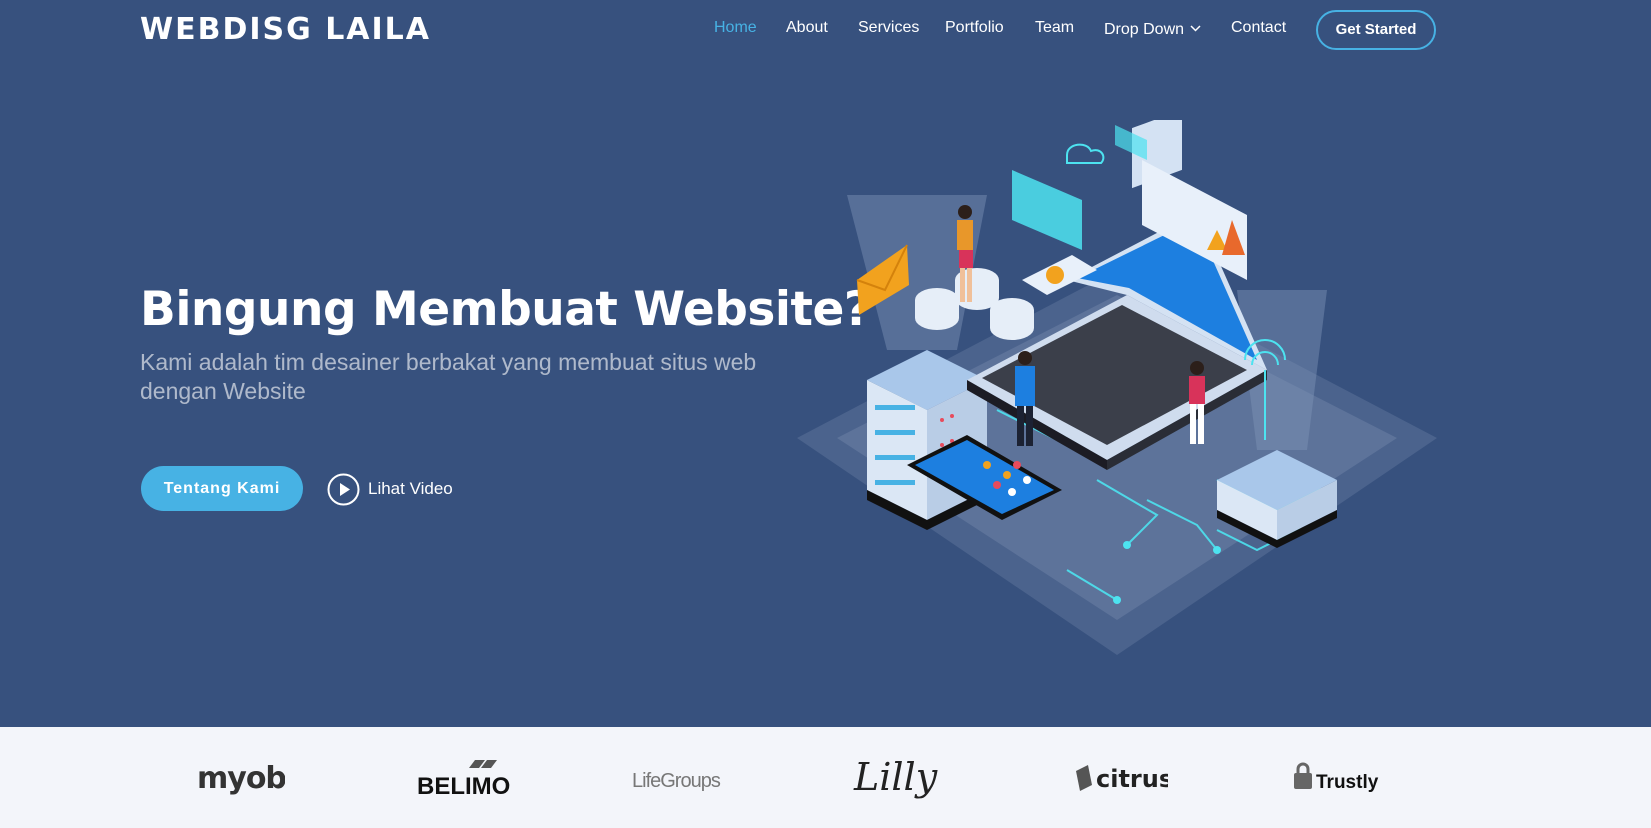 This screenshot has height=828, width=1651. I want to click on svg-text: Trustly, so click(1347, 782).